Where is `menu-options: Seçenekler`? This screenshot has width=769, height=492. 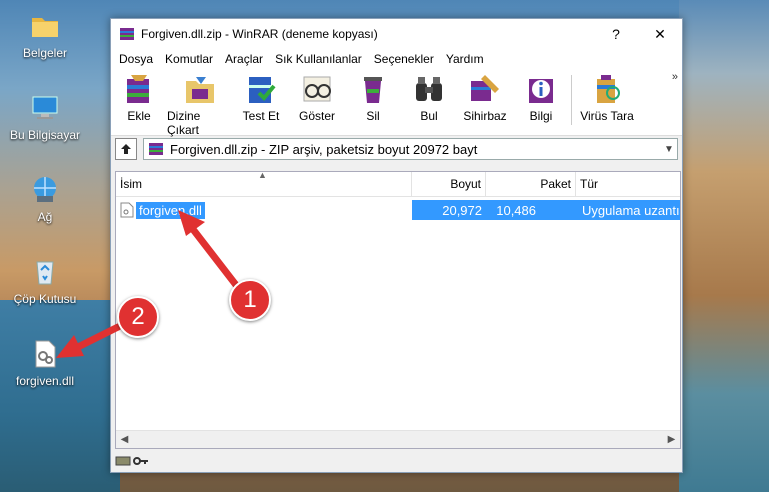
menu-options: Seçenekler is located at coordinates (404, 59).